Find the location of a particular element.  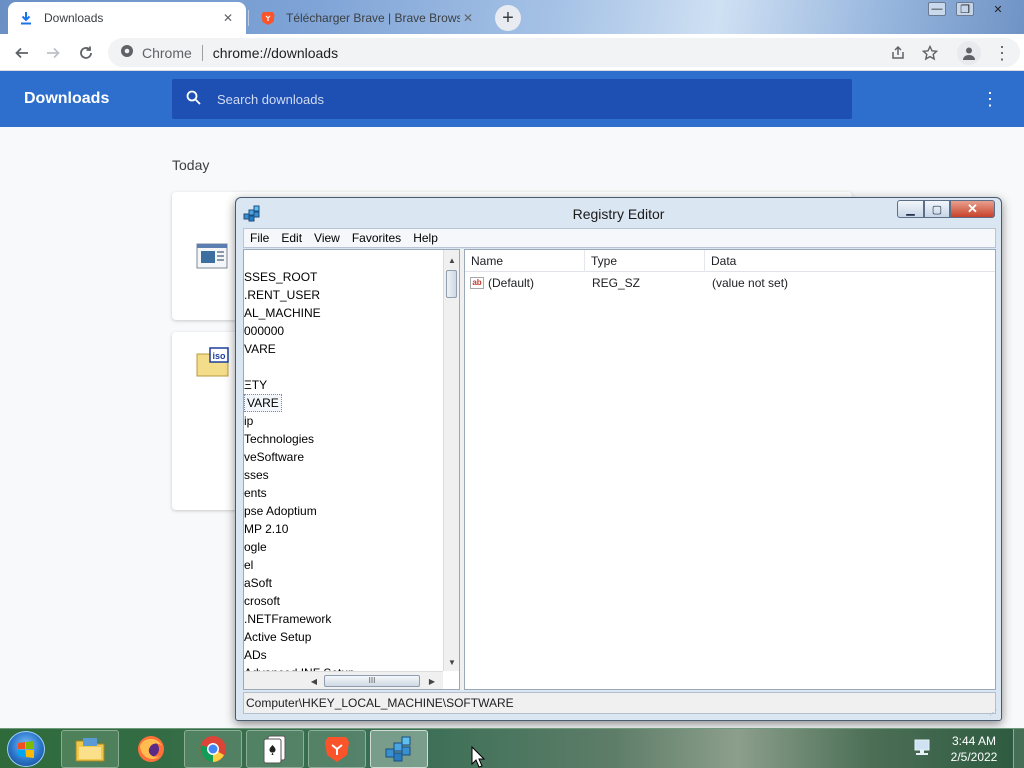

column-header-data: Data is located at coordinates (850, 261).